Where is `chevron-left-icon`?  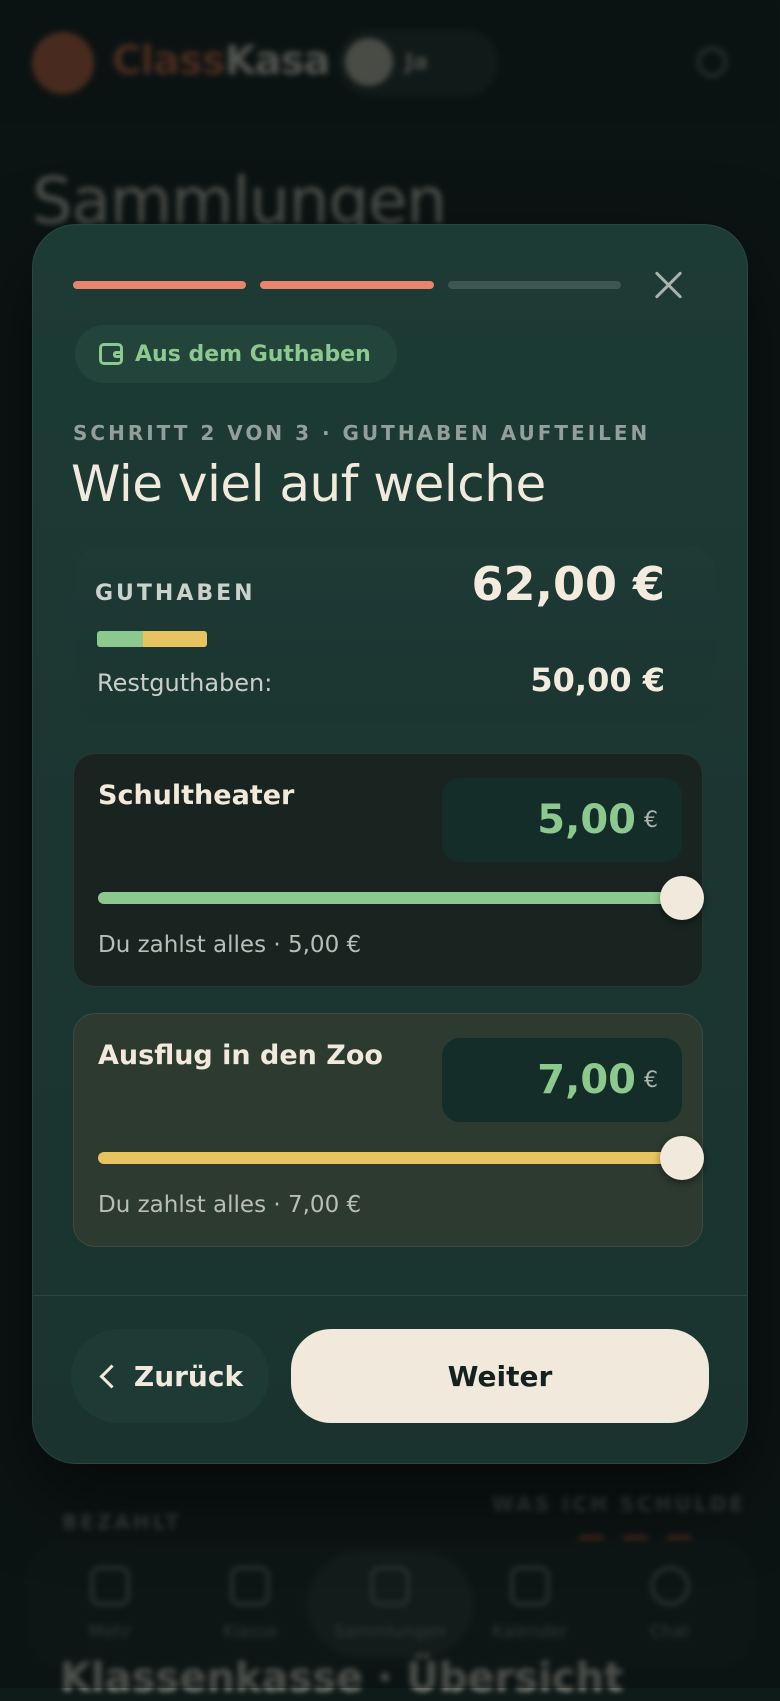
chevron-left-icon is located at coordinates (111, 1376).